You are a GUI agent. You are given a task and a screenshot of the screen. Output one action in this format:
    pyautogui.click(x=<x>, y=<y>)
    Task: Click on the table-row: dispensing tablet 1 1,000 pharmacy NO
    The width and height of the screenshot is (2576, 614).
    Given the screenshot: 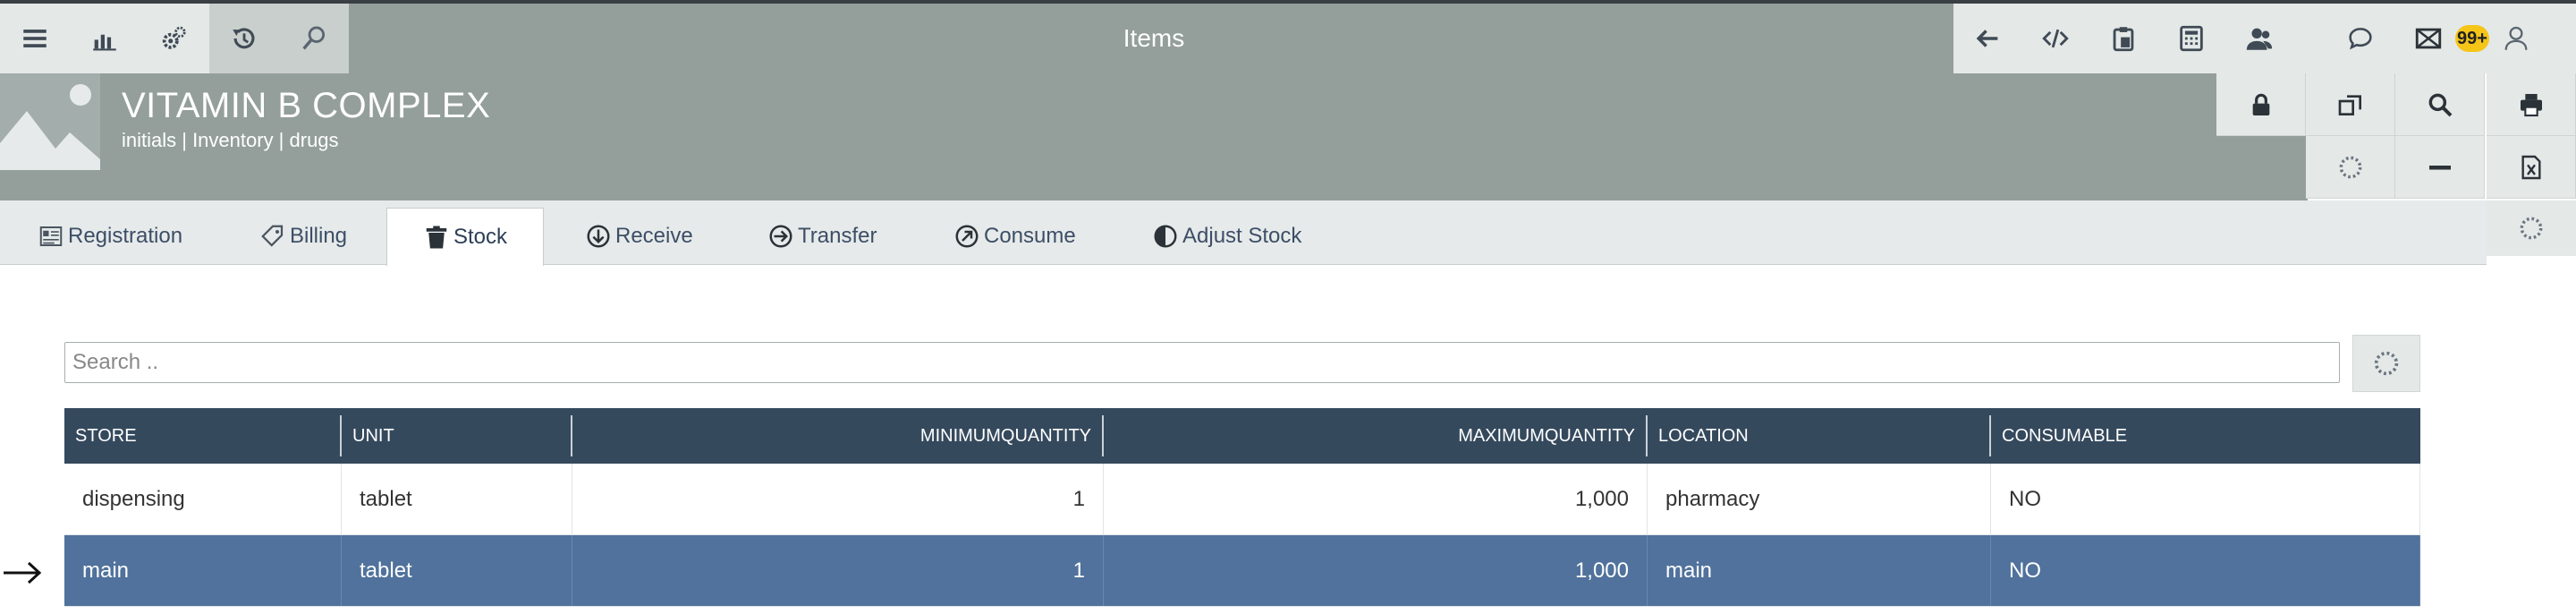 What is the action you would take?
    pyautogui.click(x=1242, y=500)
    